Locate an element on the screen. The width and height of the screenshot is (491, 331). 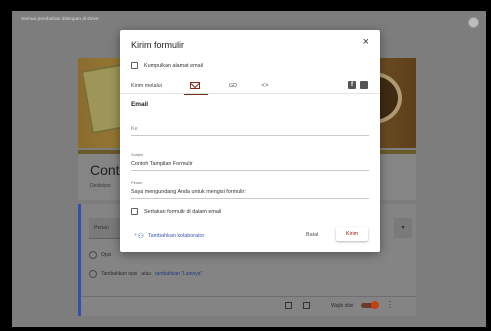
subject-value: Contoh Tampilan Formulir is located at coordinates (162, 164).